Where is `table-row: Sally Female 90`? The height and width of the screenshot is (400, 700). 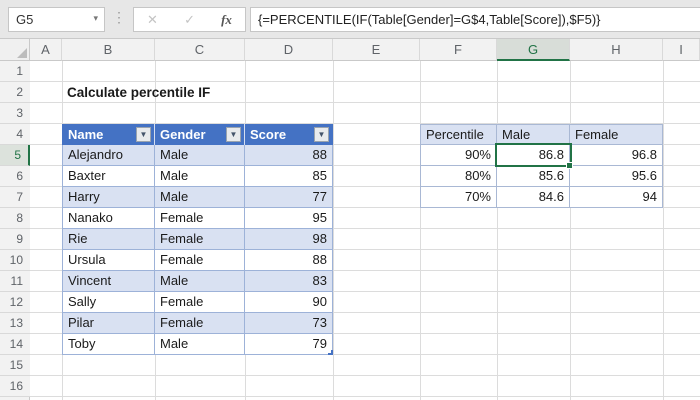
table-row: Sally Female 90 is located at coordinates (198, 302).